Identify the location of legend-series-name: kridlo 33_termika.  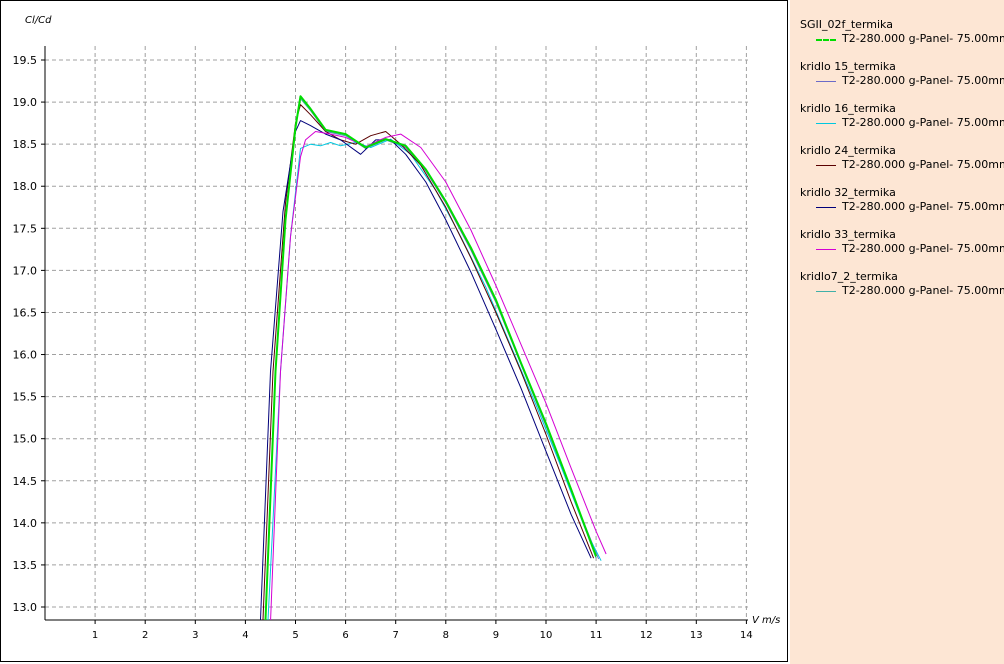
(848, 234).